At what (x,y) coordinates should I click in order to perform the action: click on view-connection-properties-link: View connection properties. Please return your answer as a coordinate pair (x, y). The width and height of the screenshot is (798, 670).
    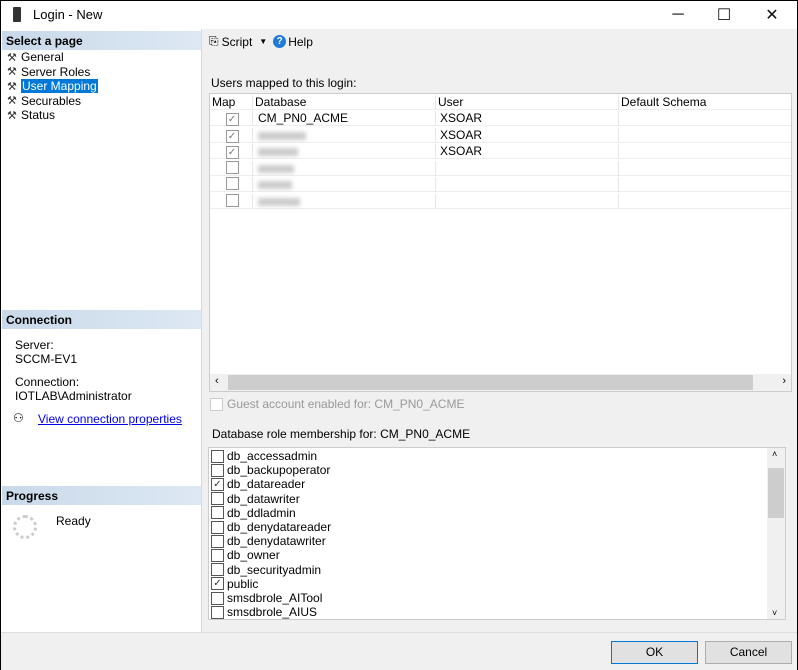
    Looking at the image, I should click on (110, 419).